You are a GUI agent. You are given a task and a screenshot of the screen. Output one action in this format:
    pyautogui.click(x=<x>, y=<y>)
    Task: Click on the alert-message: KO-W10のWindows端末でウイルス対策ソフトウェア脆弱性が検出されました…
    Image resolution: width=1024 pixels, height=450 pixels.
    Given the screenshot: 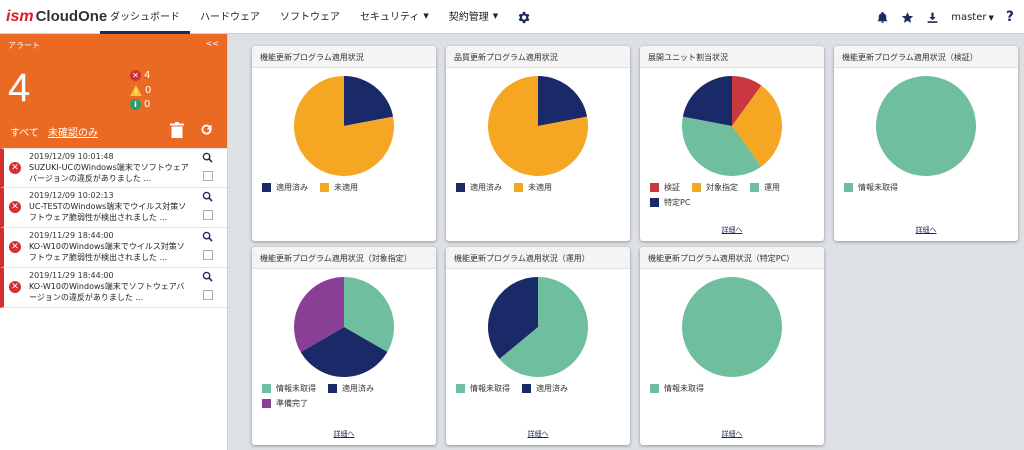 What is the action you would take?
    pyautogui.click(x=107, y=252)
    